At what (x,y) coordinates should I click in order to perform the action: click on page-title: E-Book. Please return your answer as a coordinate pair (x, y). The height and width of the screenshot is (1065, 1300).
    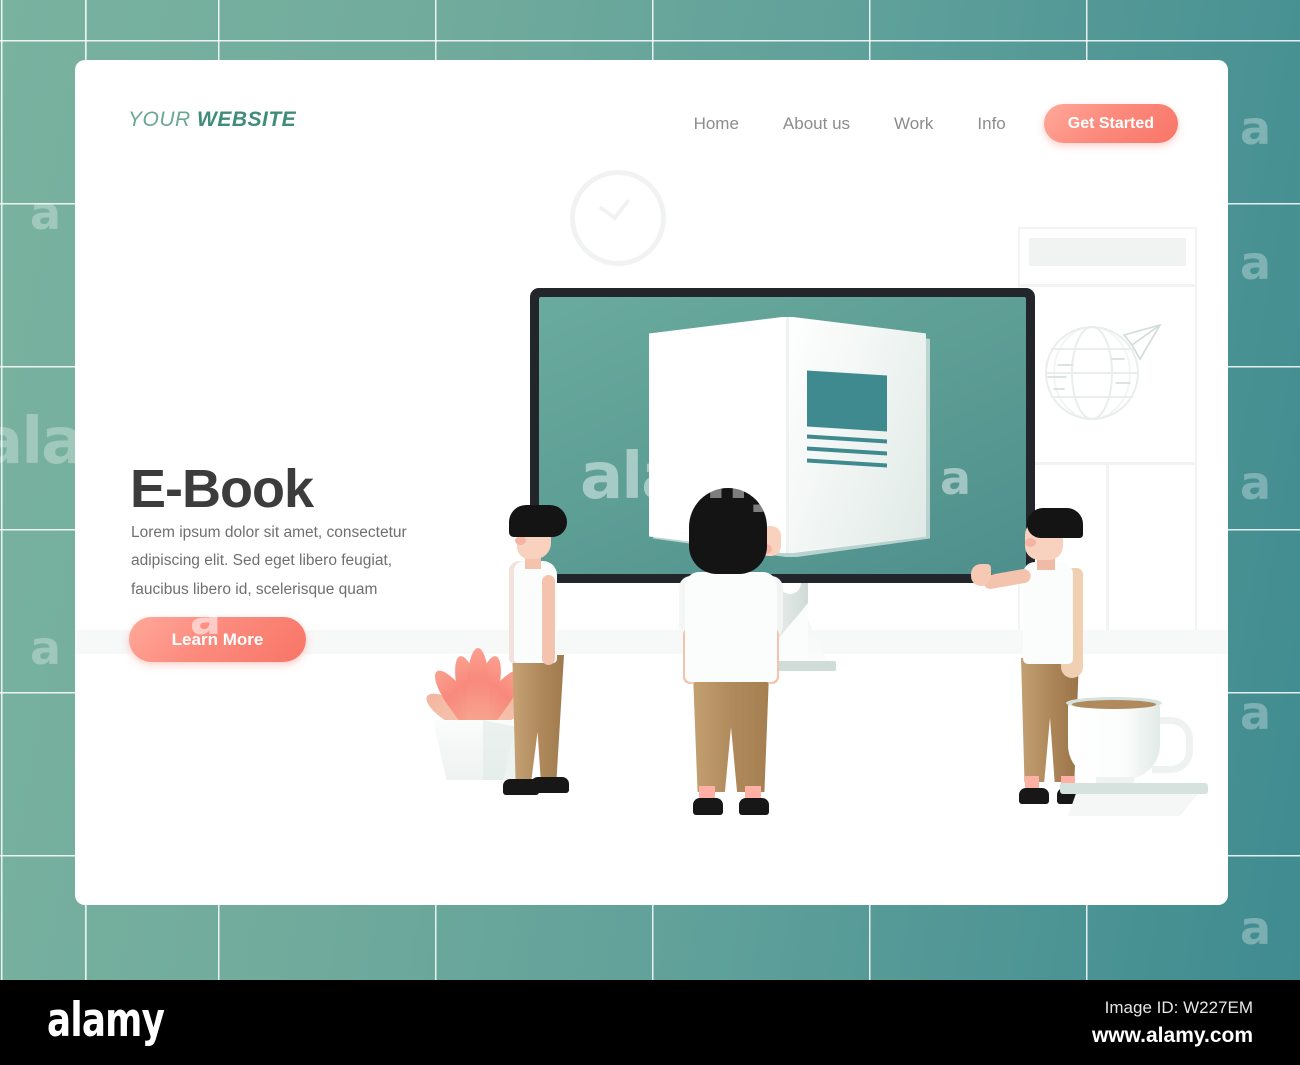
    Looking at the image, I should click on (222, 489).